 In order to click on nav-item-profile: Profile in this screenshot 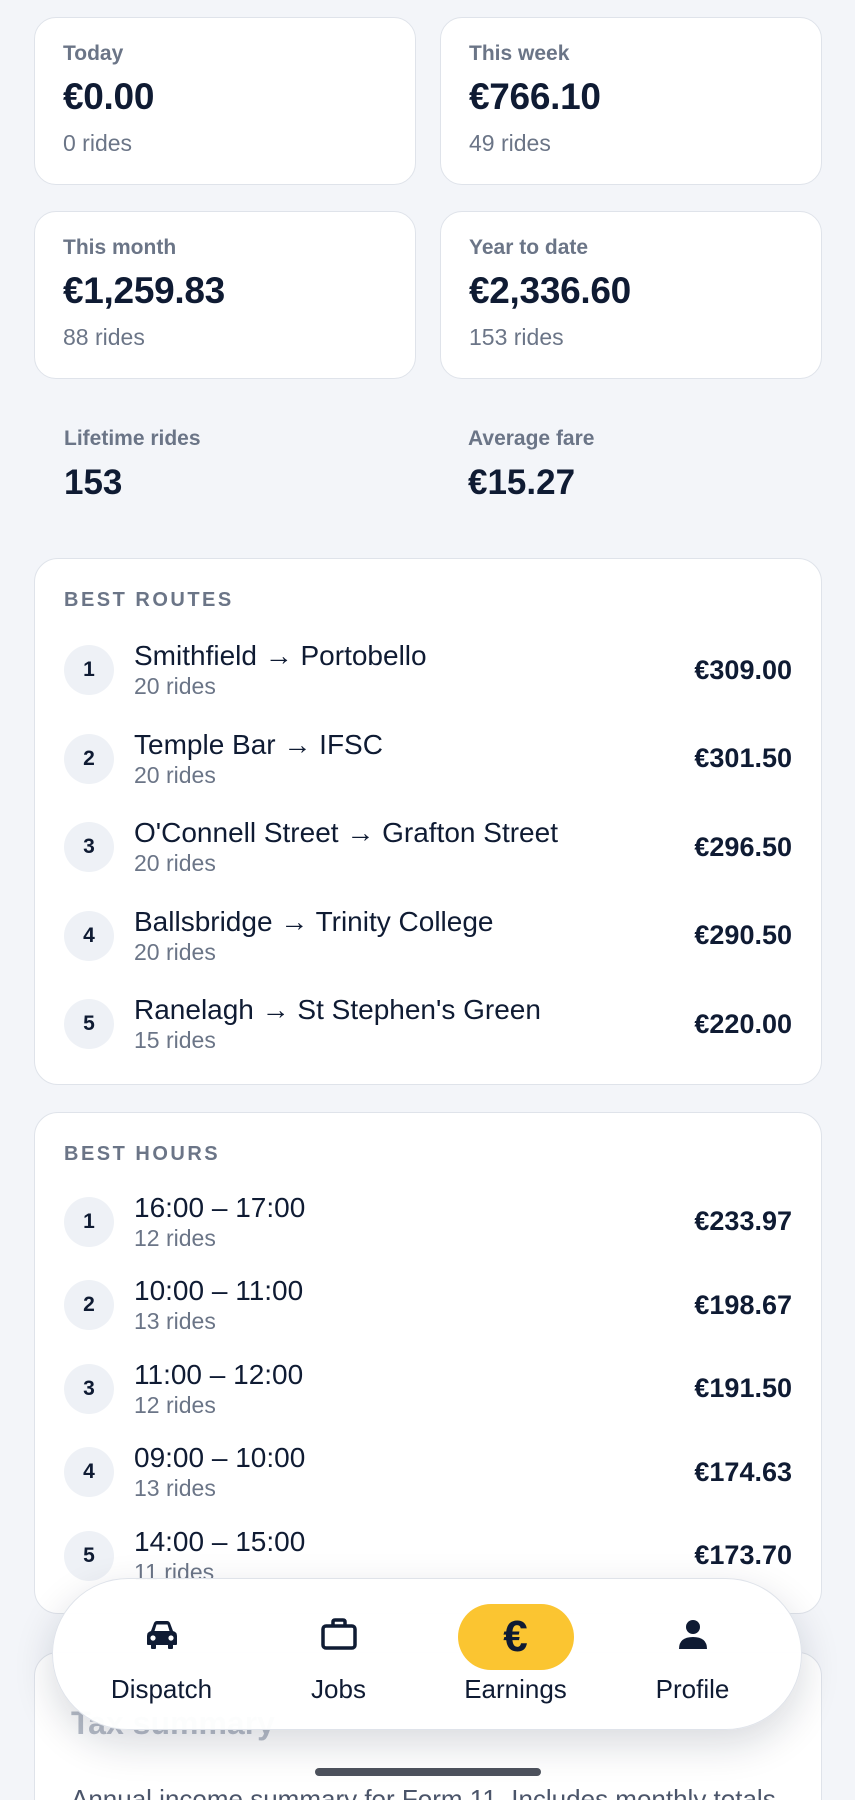, I will do `click(693, 1654)`.